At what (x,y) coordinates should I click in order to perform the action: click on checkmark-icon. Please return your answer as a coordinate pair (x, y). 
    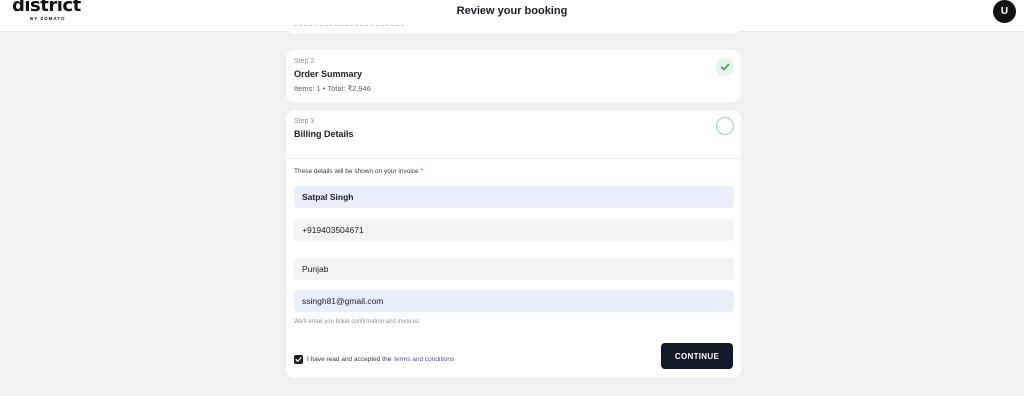
    Looking at the image, I should click on (298, 359).